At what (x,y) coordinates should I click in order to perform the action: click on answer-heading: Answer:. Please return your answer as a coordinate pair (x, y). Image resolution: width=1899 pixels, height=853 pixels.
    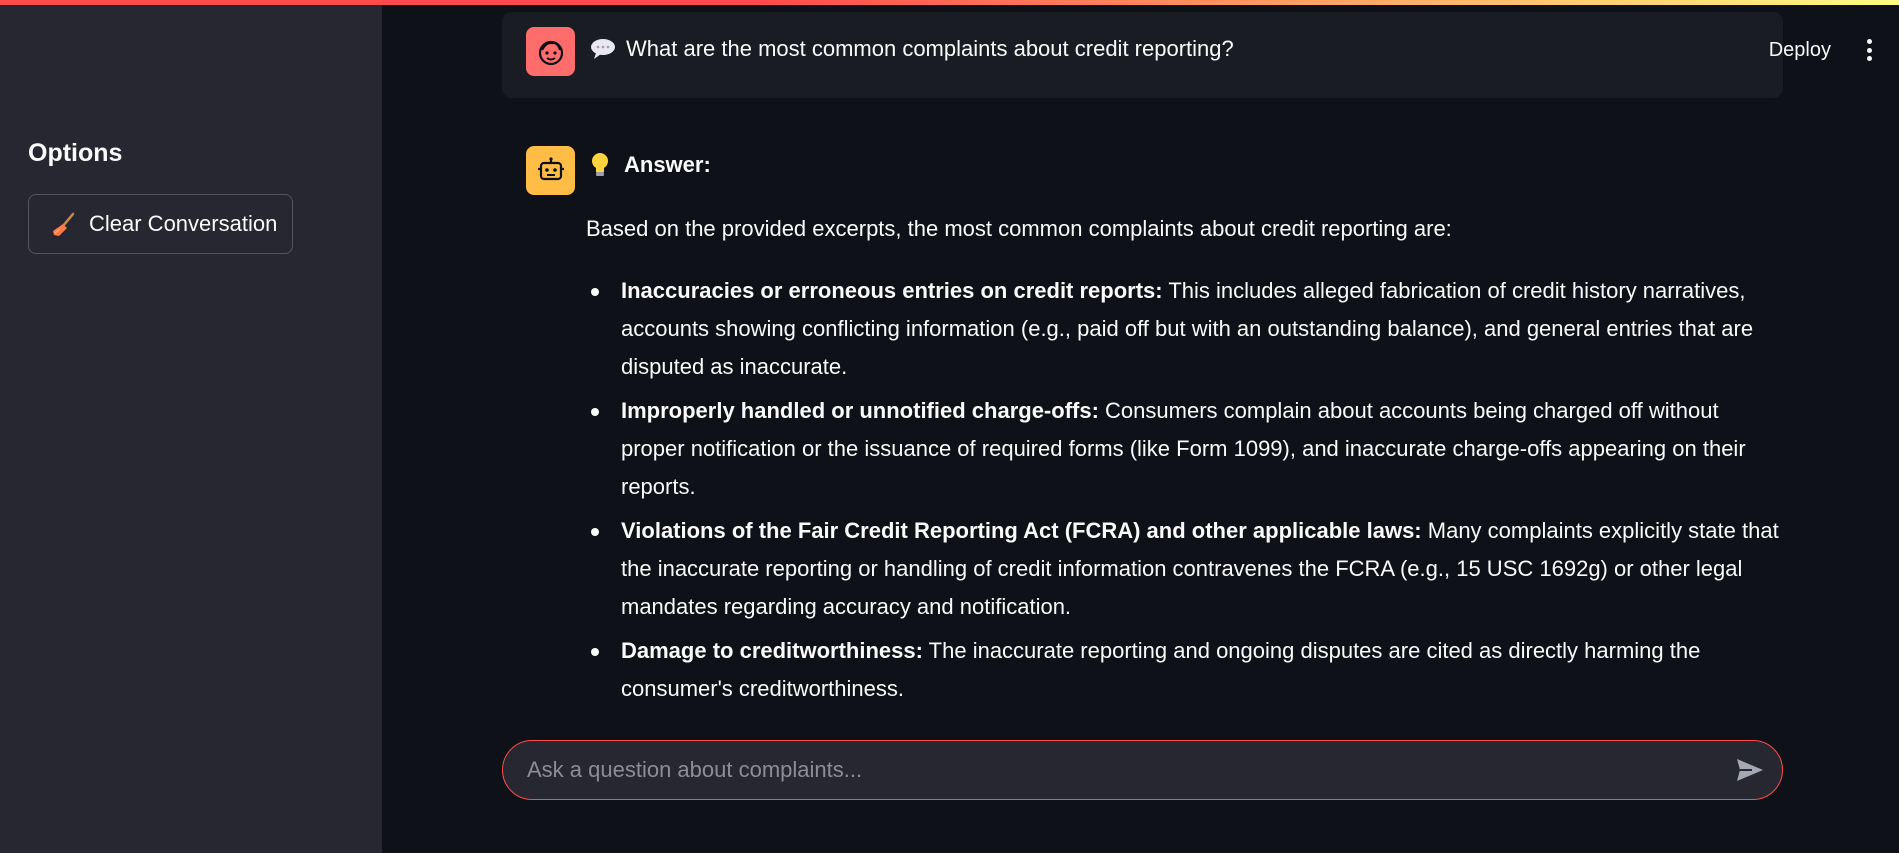
    Looking at the image, I should click on (650, 165).